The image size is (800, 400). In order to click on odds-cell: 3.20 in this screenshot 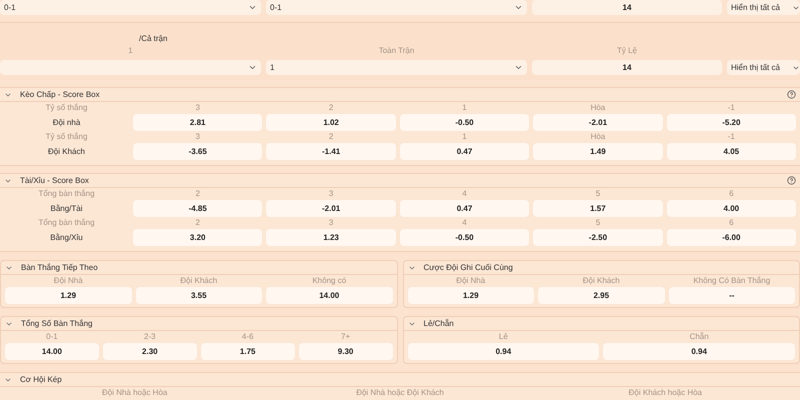, I will do `click(197, 237)`.